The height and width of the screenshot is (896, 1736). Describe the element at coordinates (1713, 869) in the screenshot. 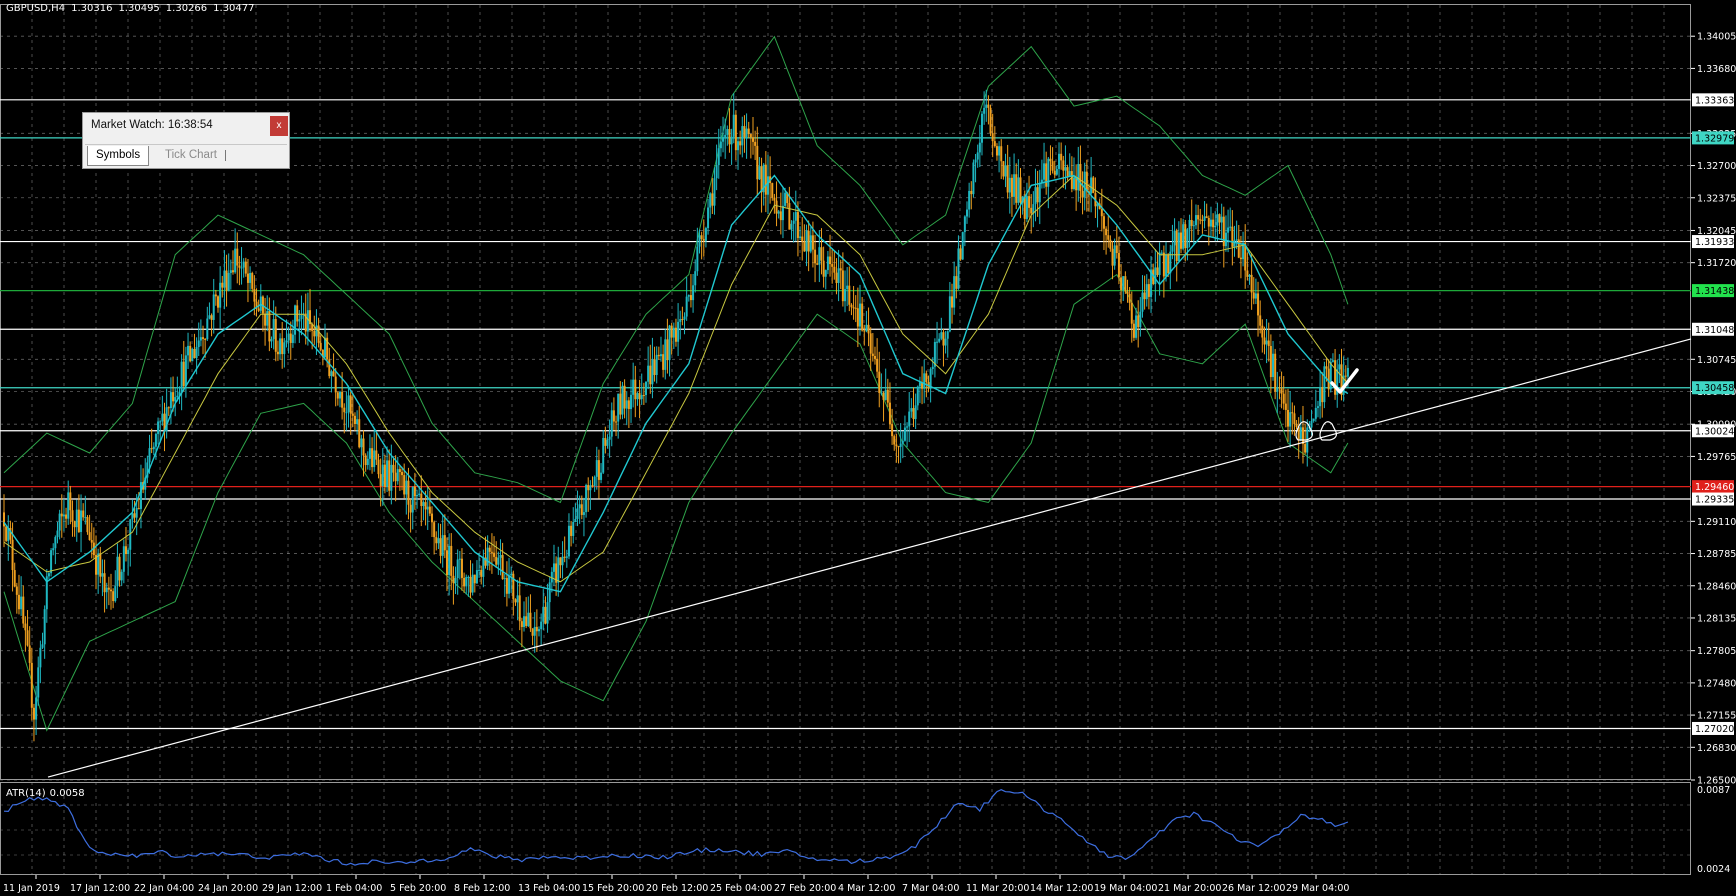

I see `atr-axis-bottom-label: 0.0024` at that location.